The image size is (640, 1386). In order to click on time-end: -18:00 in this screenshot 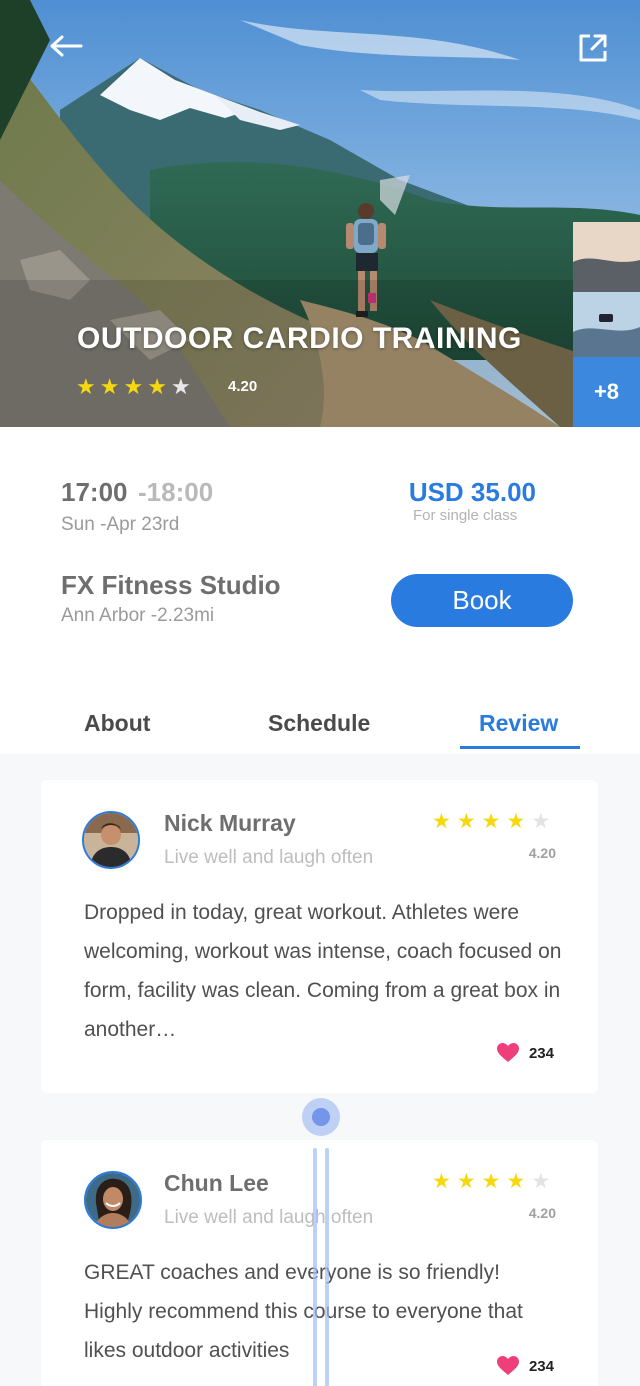, I will do `click(176, 492)`.